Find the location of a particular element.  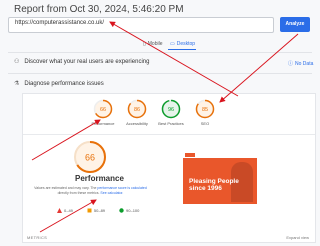

report-title: Report from Oct 30, 2024, 5:46:20 PM is located at coordinates (99, 9).